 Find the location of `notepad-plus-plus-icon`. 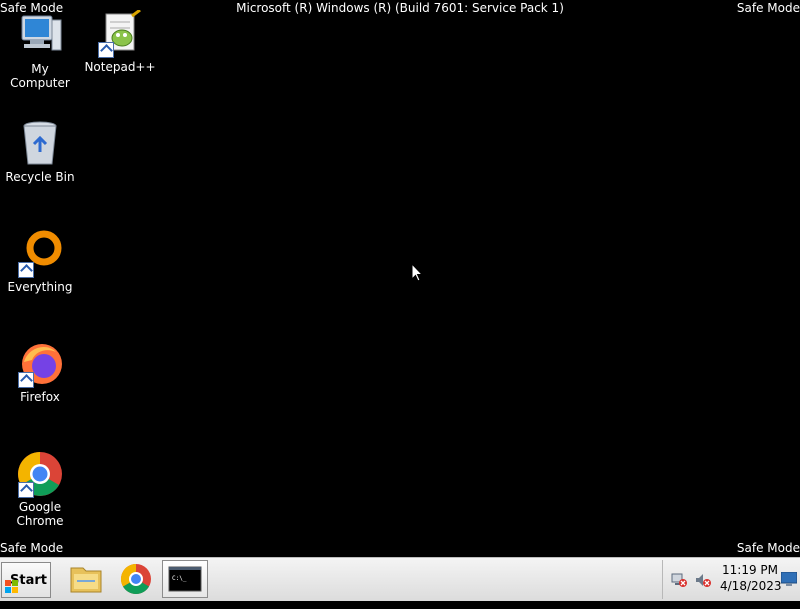

notepad-plus-plus-icon is located at coordinates (120, 33).